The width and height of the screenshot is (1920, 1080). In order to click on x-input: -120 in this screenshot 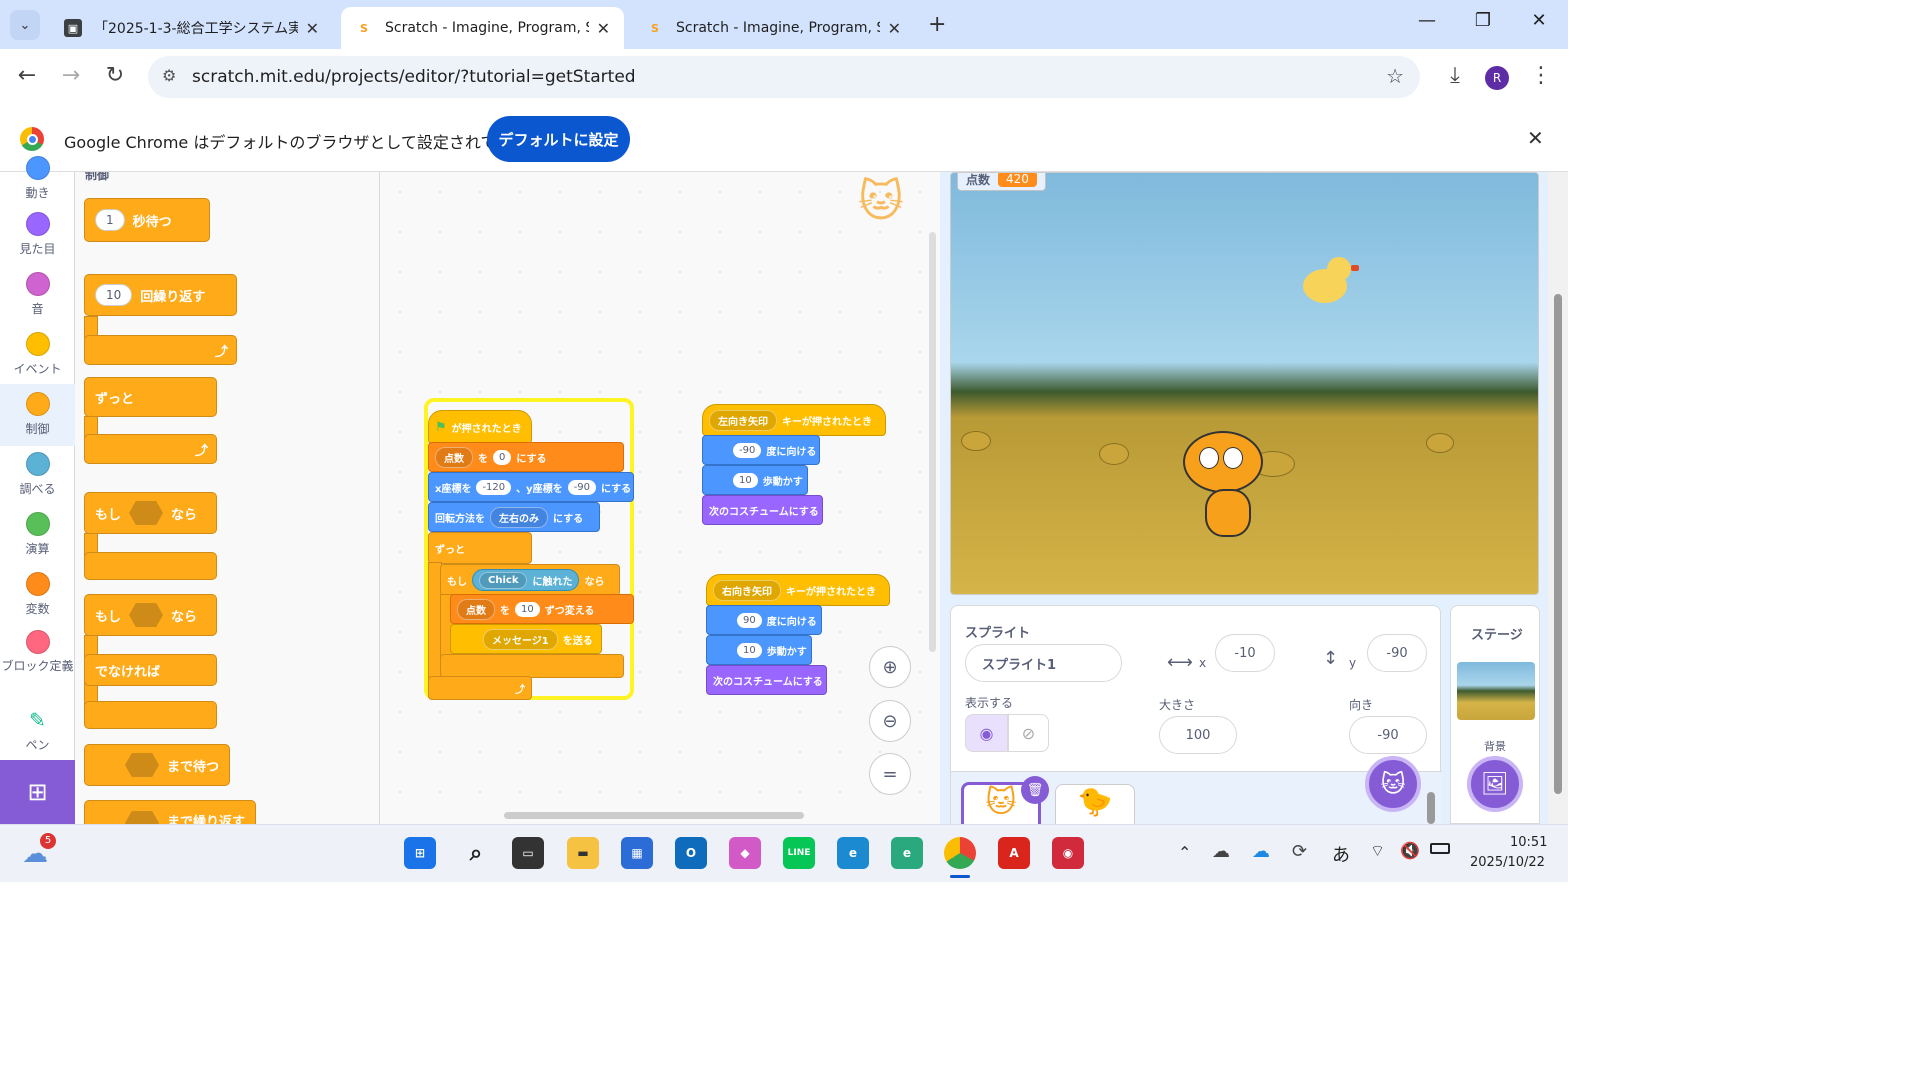, I will do `click(494, 487)`.